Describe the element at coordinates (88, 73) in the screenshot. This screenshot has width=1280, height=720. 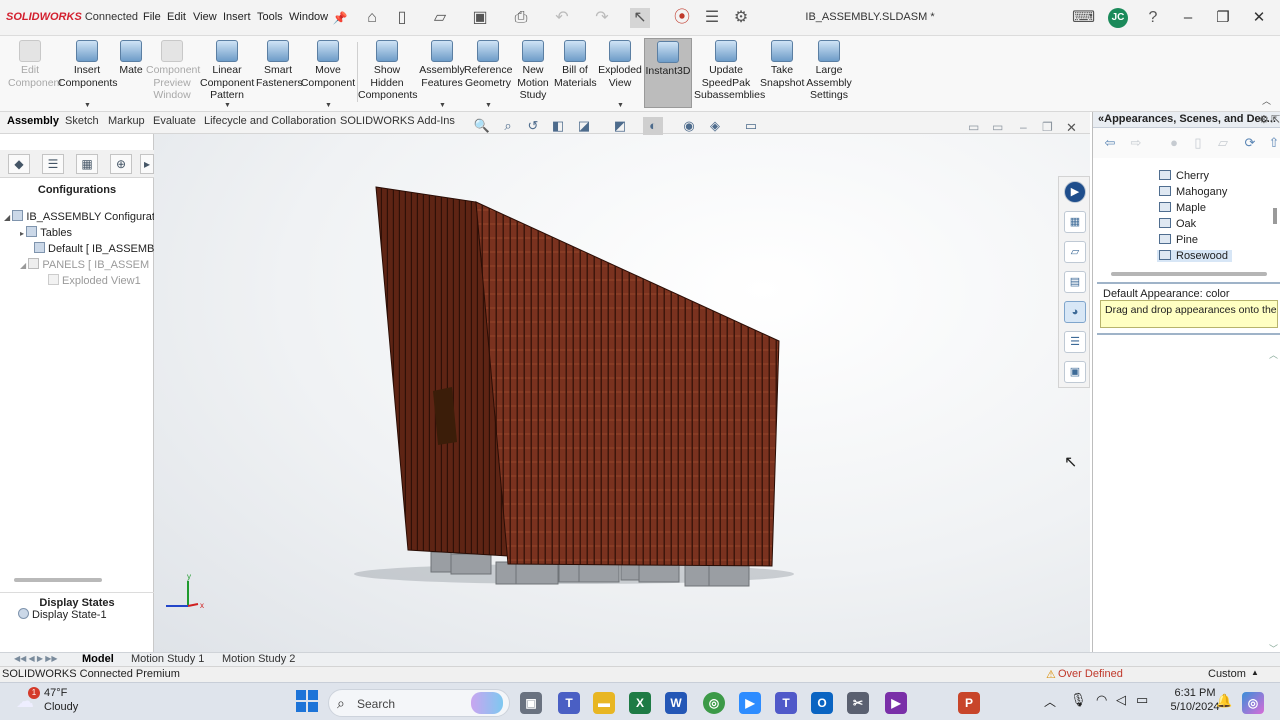
I see `insert-components-button: Insert Components ▼` at that location.